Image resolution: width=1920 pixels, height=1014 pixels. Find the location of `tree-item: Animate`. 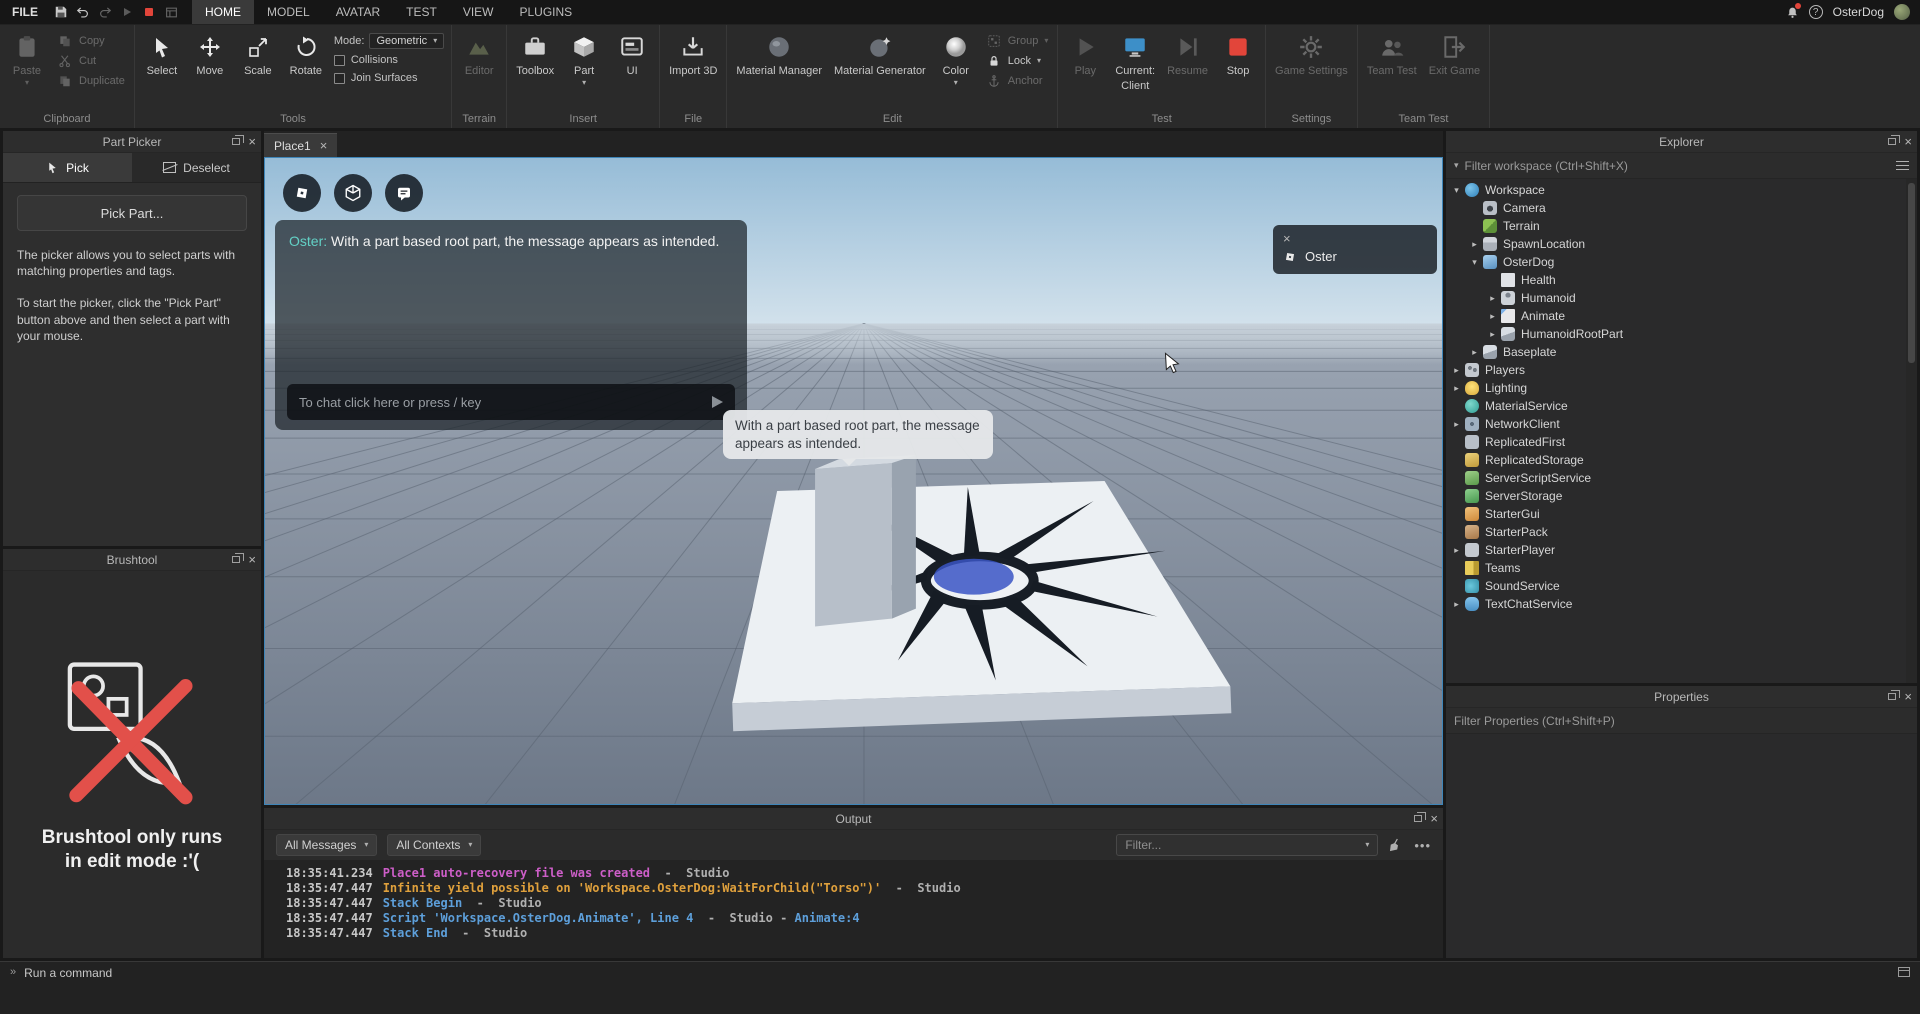

tree-item: Animate is located at coordinates (1681, 316).